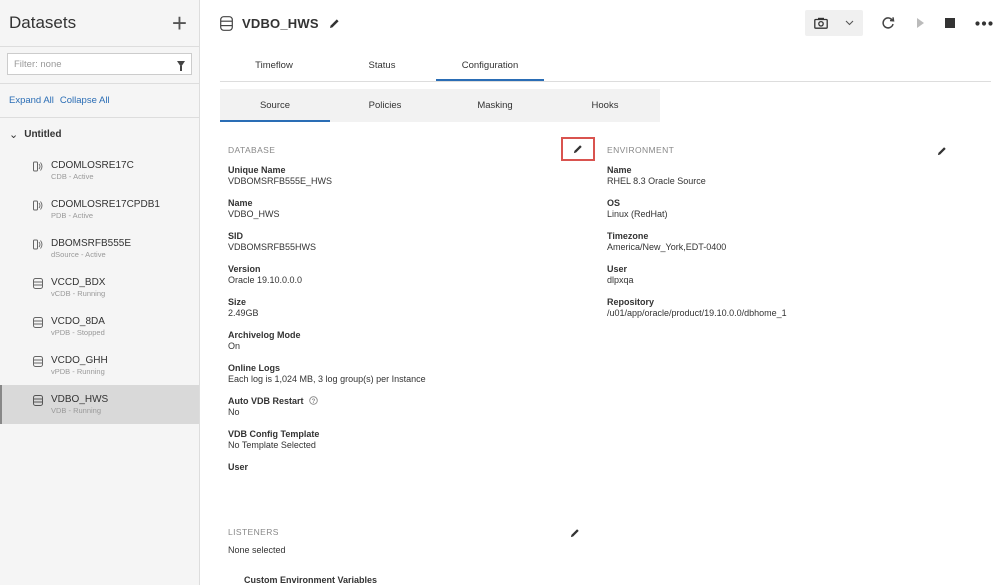  What do you see at coordinates (385, 105) in the screenshot?
I see `subtab-policies: Policies` at bounding box center [385, 105].